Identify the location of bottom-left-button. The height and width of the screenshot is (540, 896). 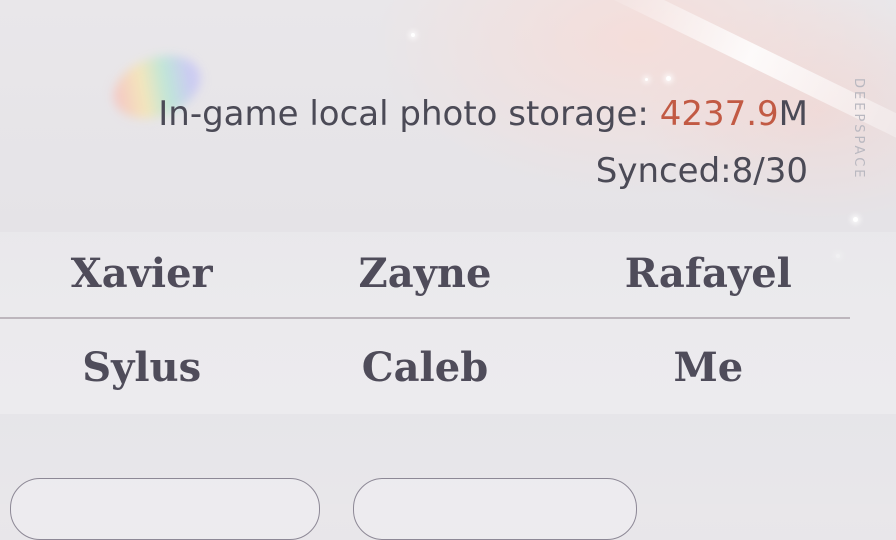
(165, 509).